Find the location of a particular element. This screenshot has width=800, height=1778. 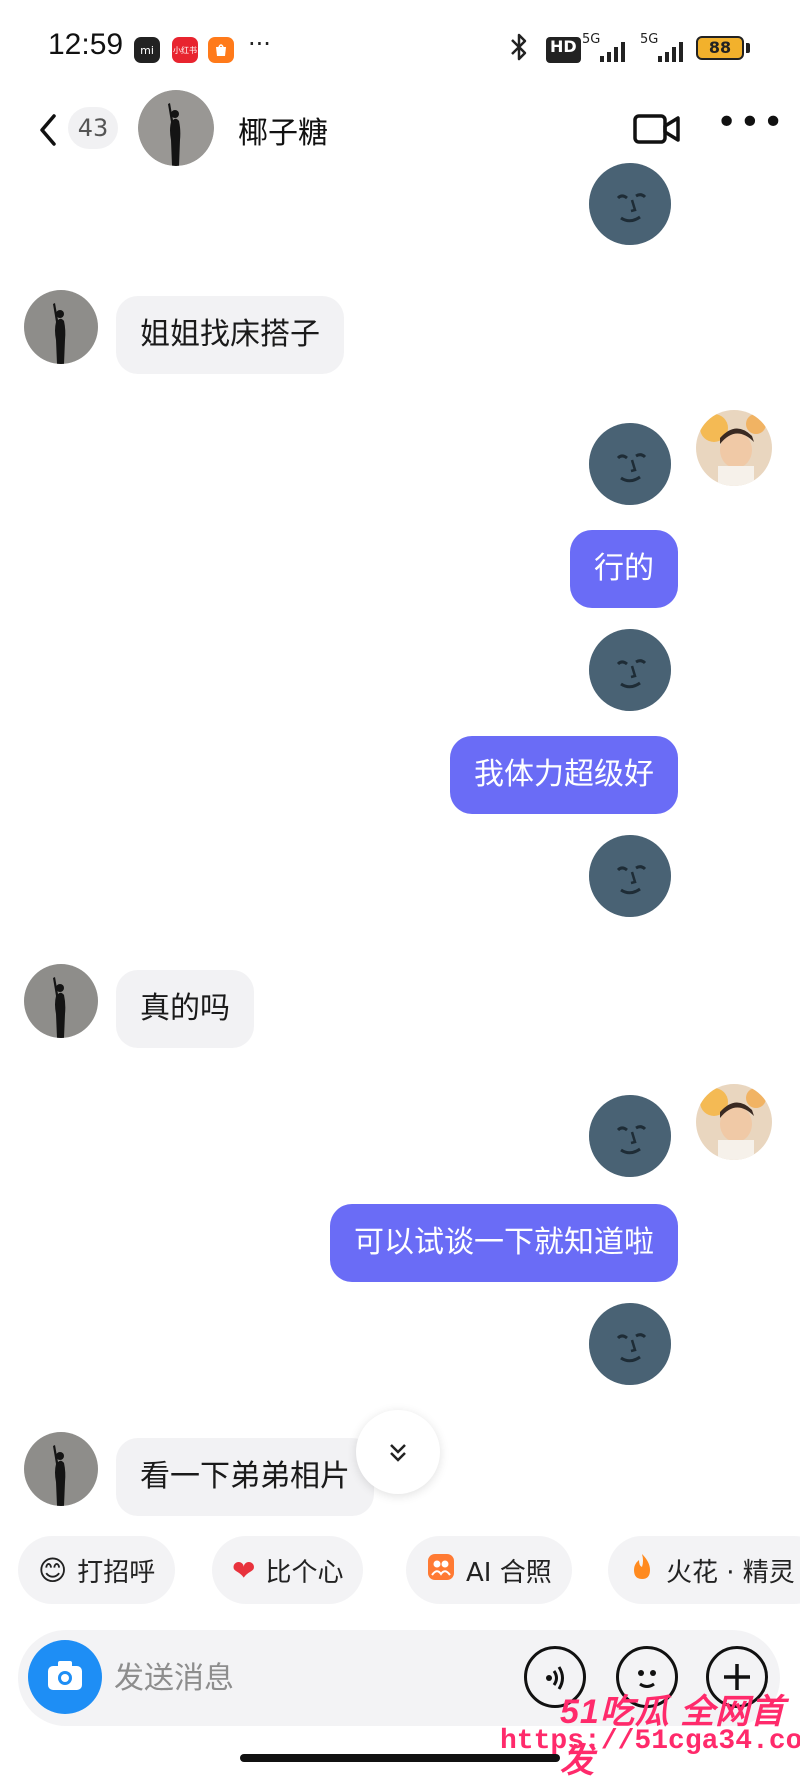

camera-button is located at coordinates (65, 1677).